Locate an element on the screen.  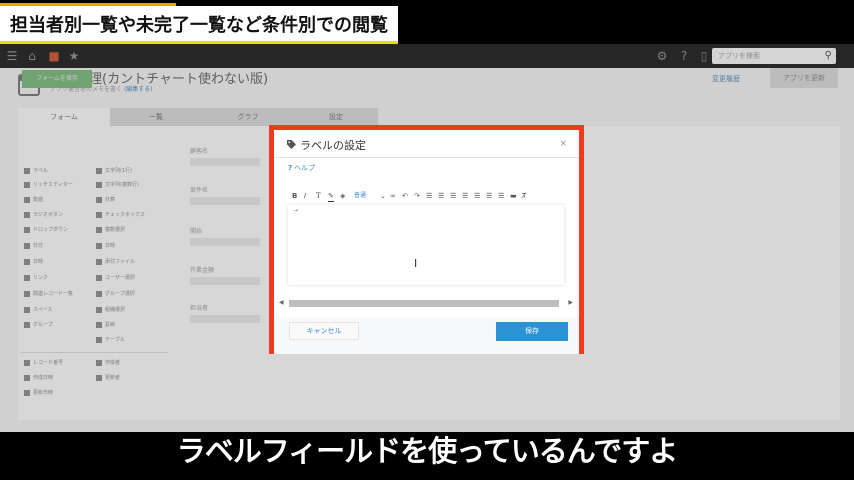
cancel-button: キャンセル is located at coordinates (324, 331).